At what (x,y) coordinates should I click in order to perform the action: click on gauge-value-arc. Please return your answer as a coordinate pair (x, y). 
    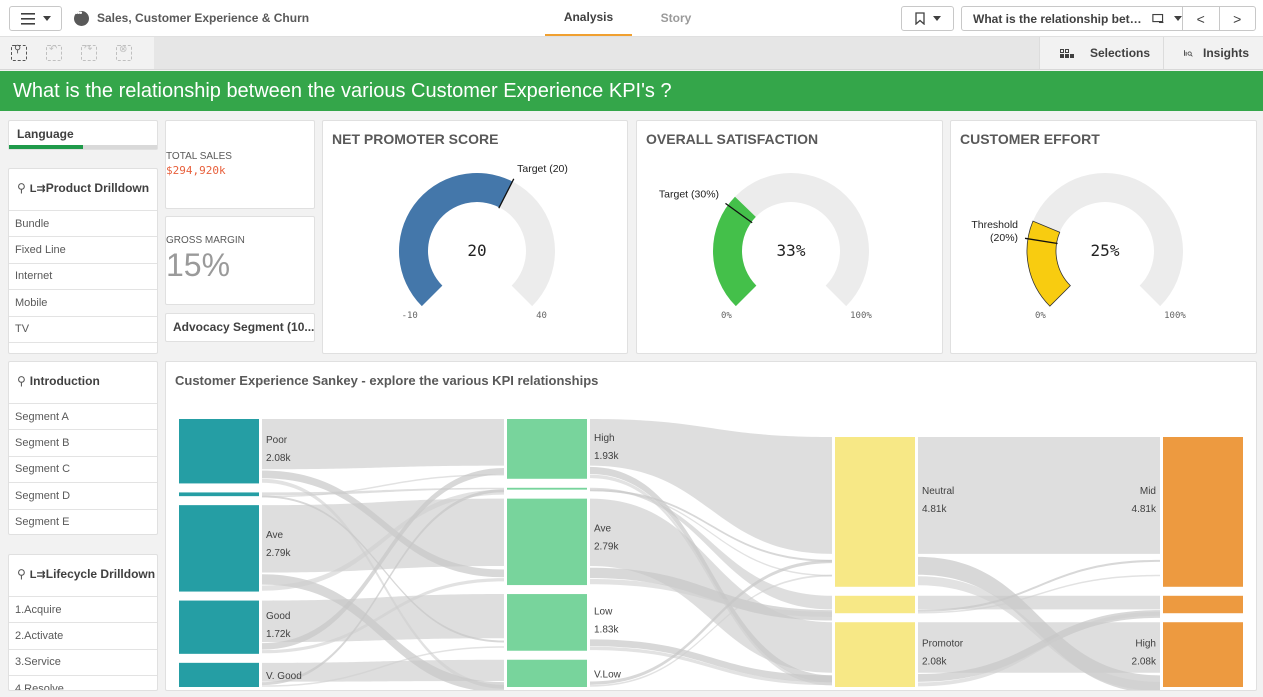
    Looking at the image, I should click on (456, 239).